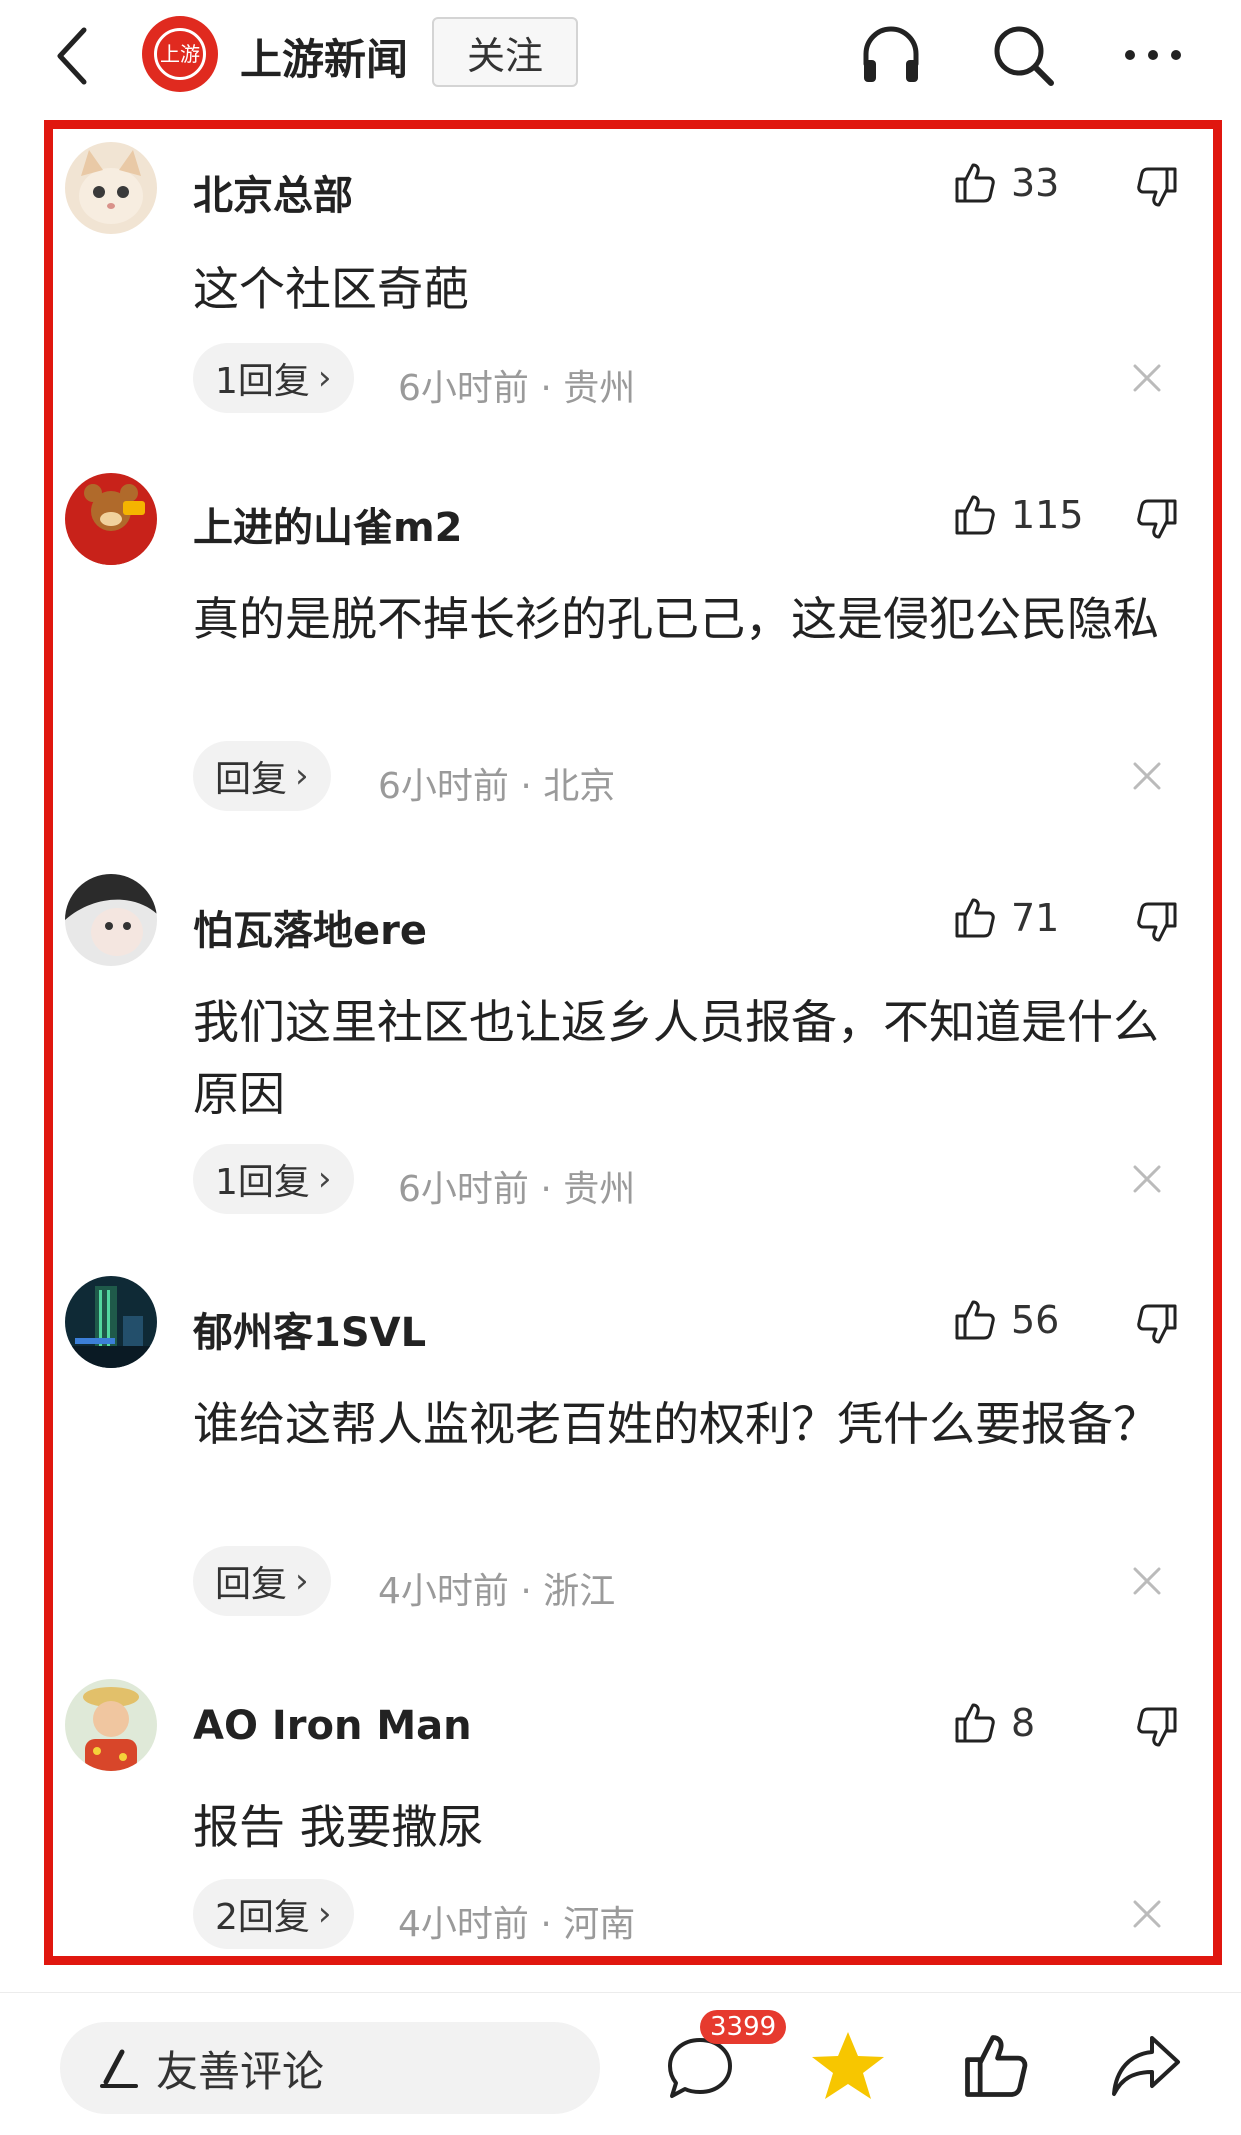 This screenshot has width=1241, height=2135. I want to click on like-count: 33, so click(1035, 183).